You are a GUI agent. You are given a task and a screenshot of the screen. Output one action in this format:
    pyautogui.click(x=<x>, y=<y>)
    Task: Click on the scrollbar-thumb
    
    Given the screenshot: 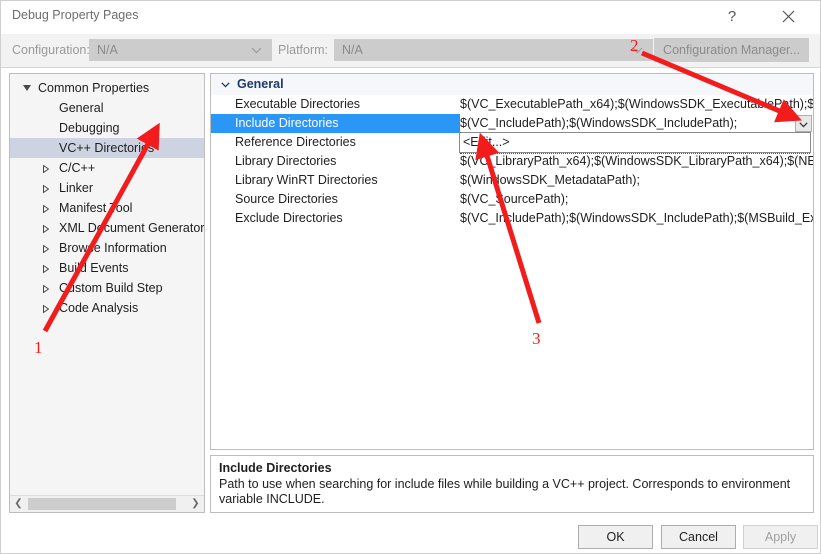 What is the action you would take?
    pyautogui.click(x=102, y=504)
    